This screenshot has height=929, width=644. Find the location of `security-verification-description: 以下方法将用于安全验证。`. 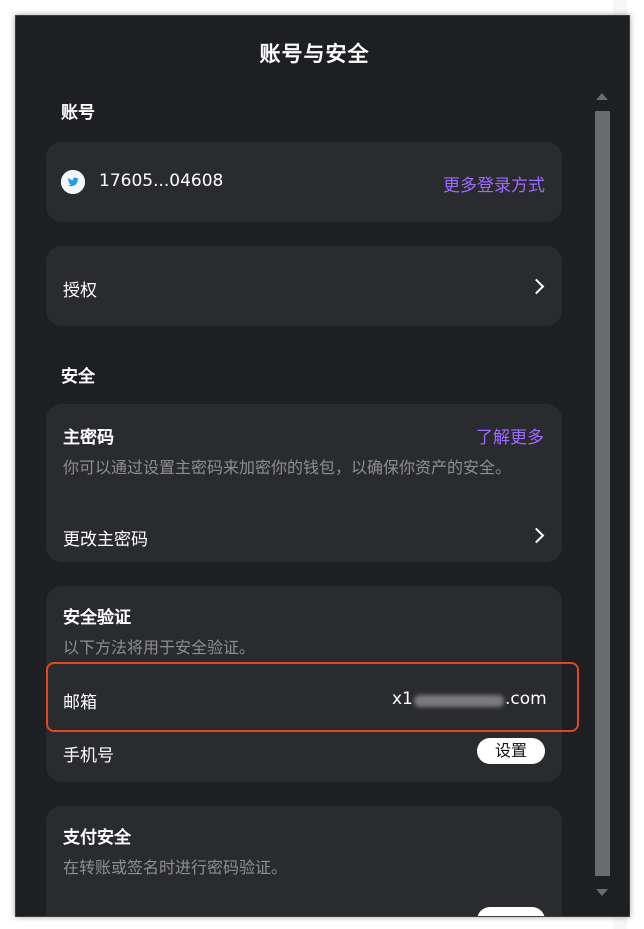

security-verification-description: 以下方法将用于安全验证。 is located at coordinates (159, 647).